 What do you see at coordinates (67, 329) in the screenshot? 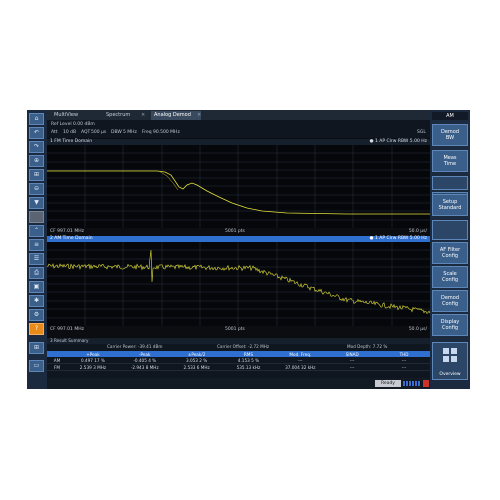
I see `am-center-freq: CF 997.01 MHz` at bounding box center [67, 329].